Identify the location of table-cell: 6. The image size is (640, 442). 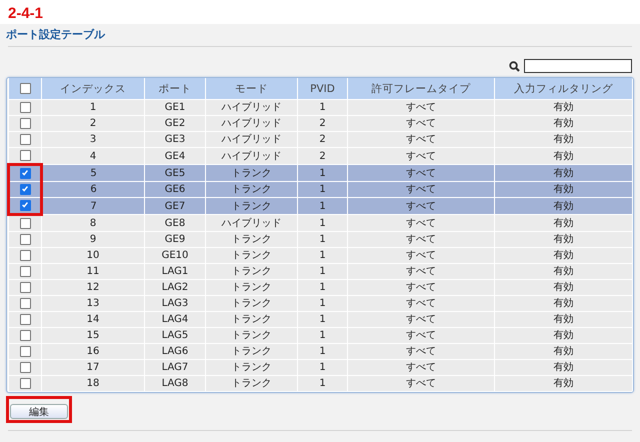
(93, 189).